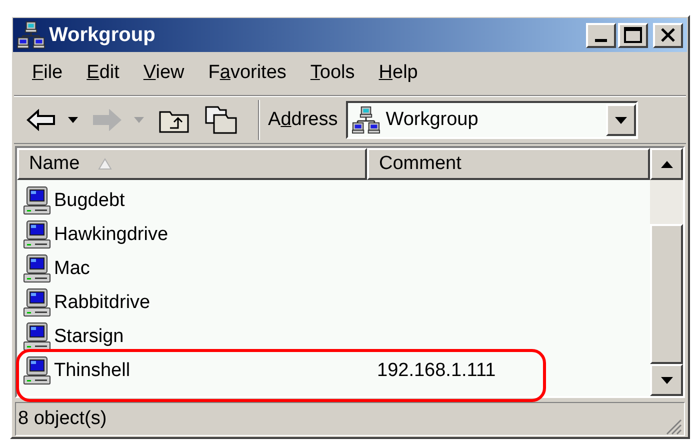 This screenshot has height=441, width=693. I want to click on close-icon, so click(668, 35).